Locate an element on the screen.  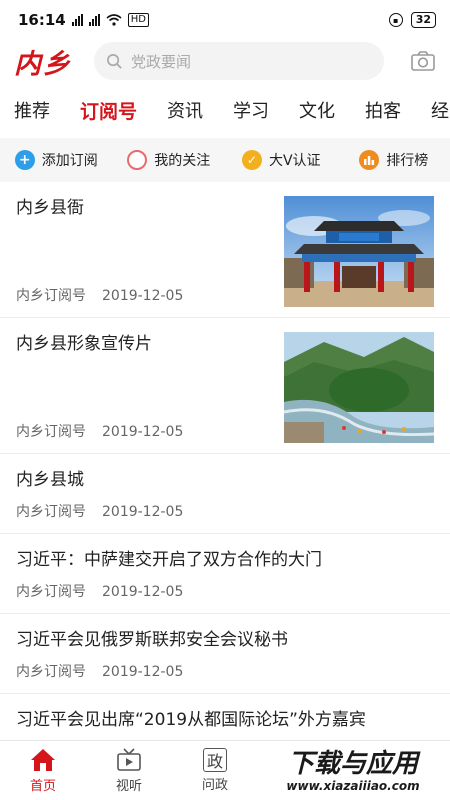
site-watermark-logo: 下载与应用 www.xiazaiiiao.com is located at coordinates (353, 770).